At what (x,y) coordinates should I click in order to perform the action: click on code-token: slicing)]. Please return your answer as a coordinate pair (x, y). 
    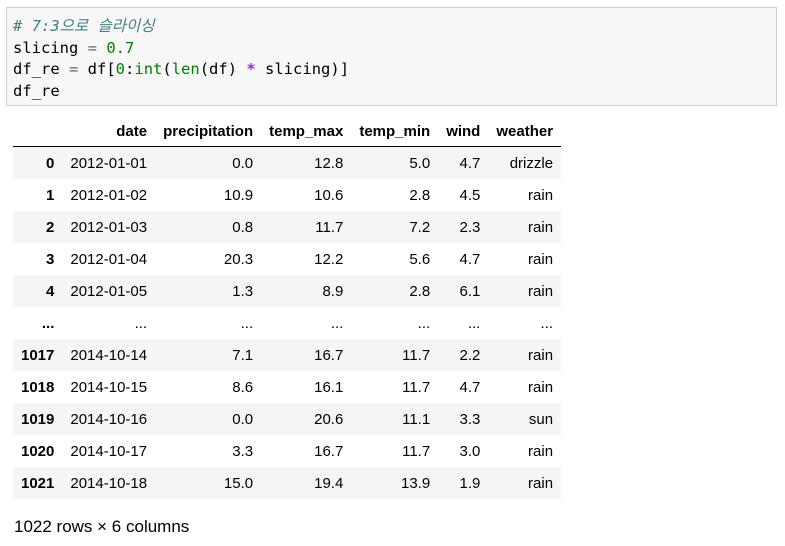
    Looking at the image, I should click on (302, 69).